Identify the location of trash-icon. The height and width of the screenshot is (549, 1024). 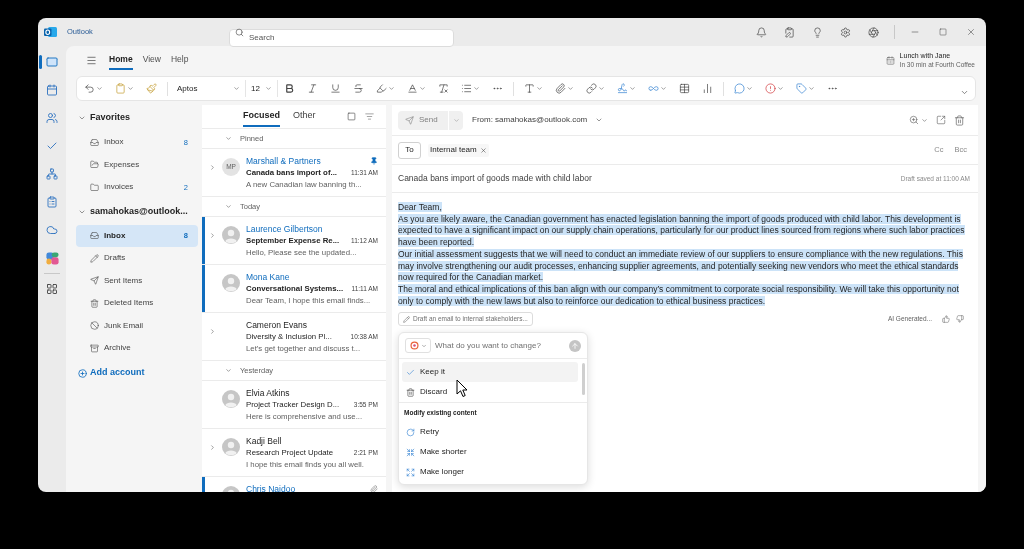
(959, 120).